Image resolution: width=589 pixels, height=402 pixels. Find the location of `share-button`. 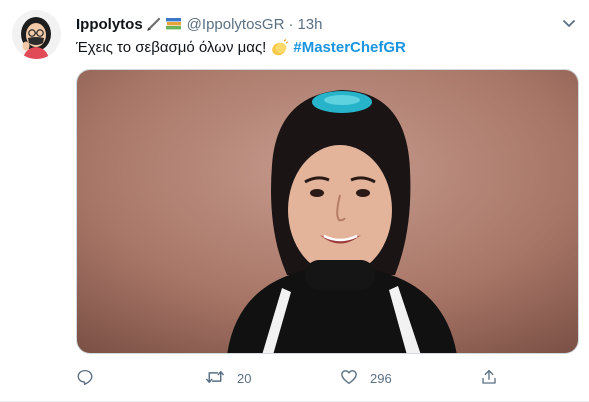

share-button is located at coordinates (489, 378).